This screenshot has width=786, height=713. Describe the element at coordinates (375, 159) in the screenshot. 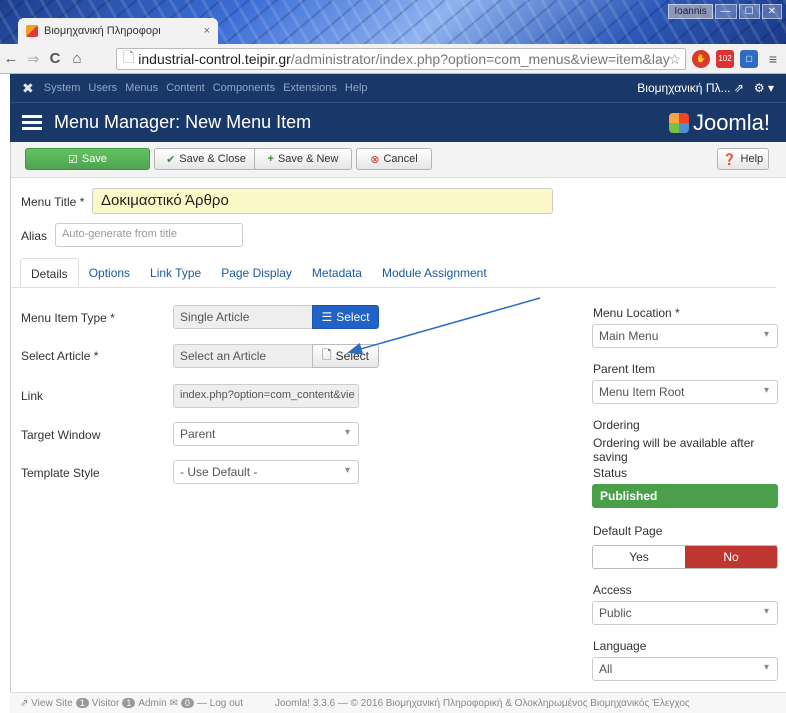

I see `cancel-icon: ⊗` at that location.